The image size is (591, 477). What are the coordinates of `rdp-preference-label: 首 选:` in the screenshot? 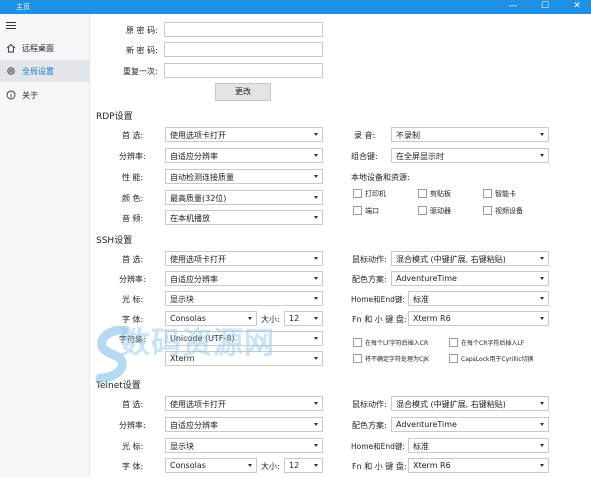 It's located at (133, 135).